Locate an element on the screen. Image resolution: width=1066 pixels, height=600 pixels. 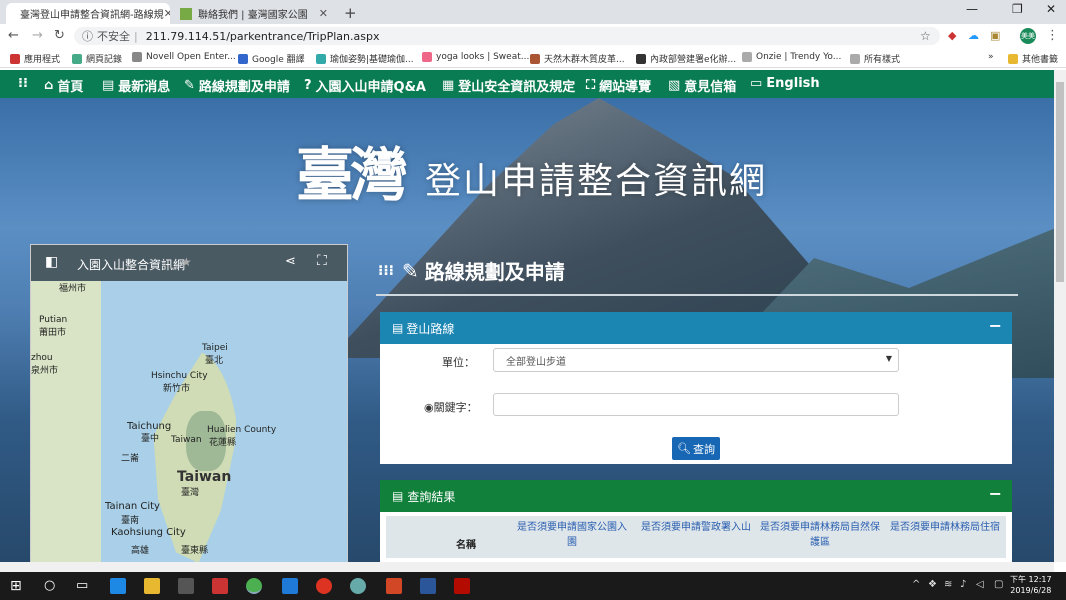
bookmark-apps: 應用程式 is located at coordinates (35, 58).